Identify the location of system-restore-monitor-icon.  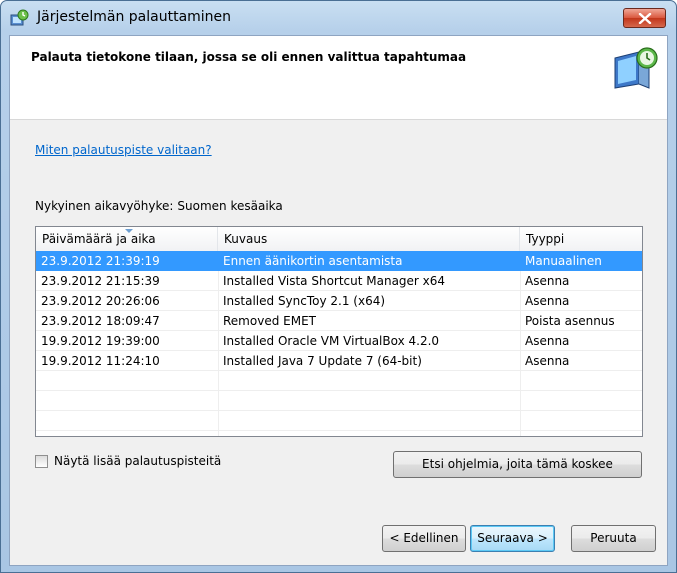
(634, 69).